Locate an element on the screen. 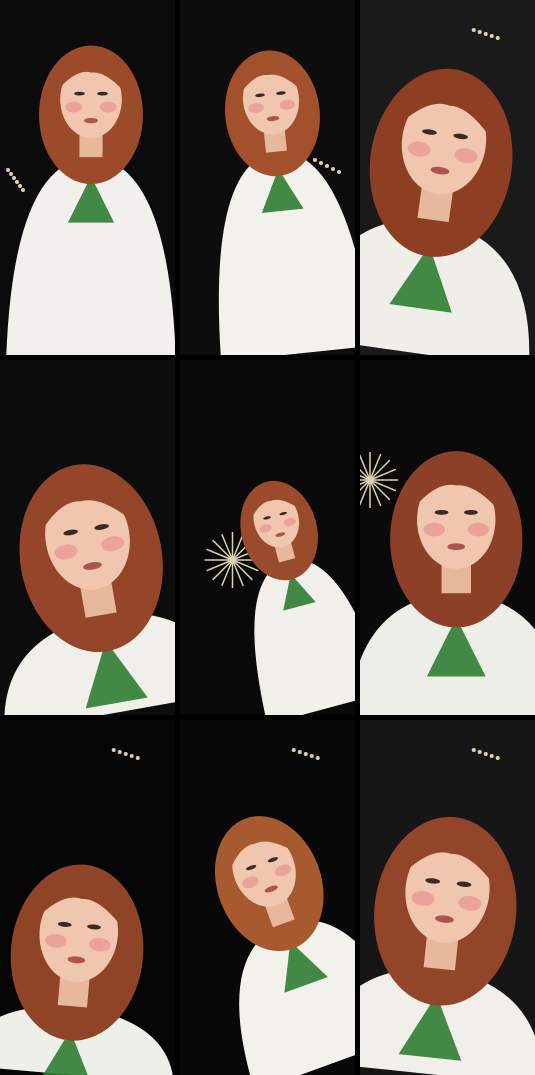 Image resolution: width=535 pixels, height=1075 pixels. photo-tile-woman-looking-up-night is located at coordinates (267, 177).